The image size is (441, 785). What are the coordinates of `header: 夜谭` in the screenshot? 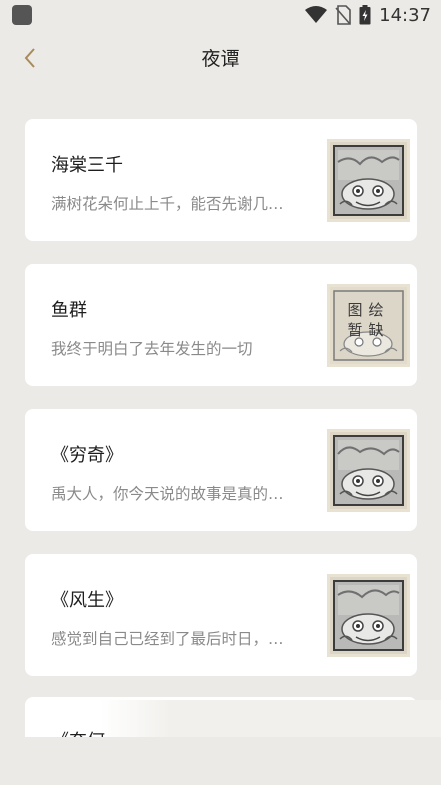 It's located at (220, 58).